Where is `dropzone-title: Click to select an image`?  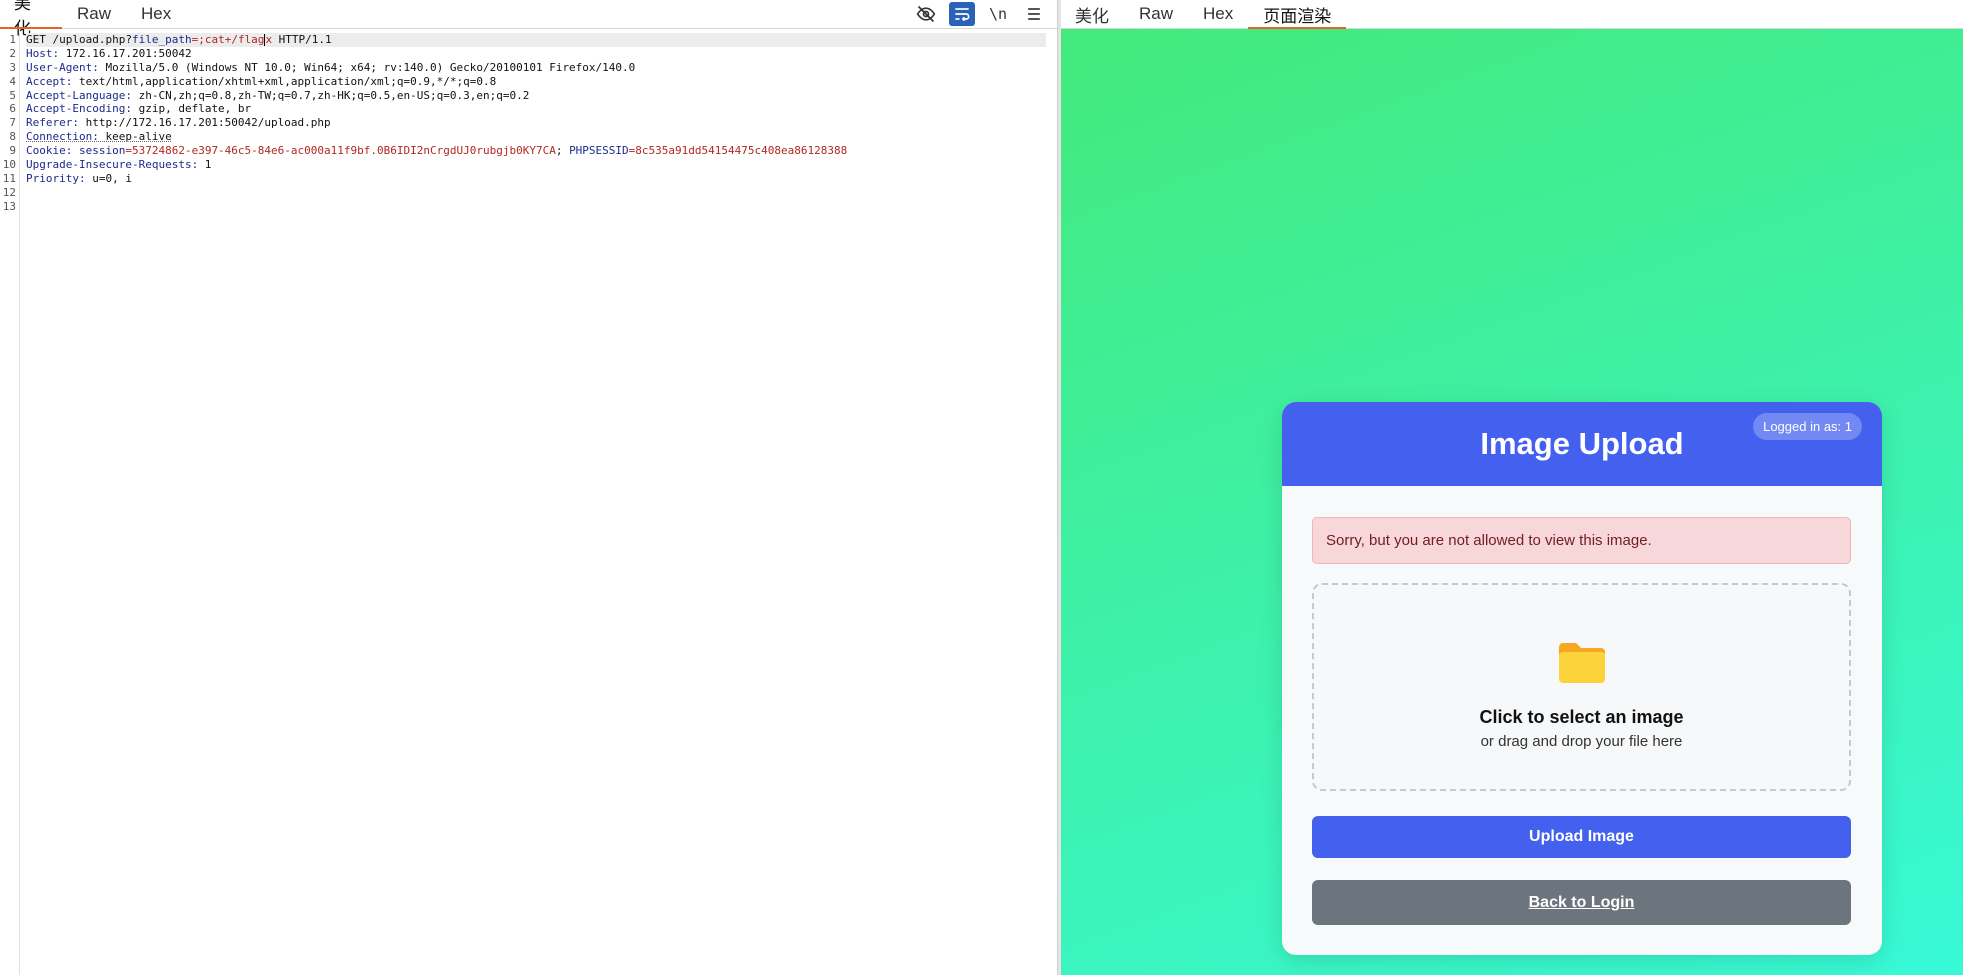 dropzone-title: Click to select an image is located at coordinates (1581, 717).